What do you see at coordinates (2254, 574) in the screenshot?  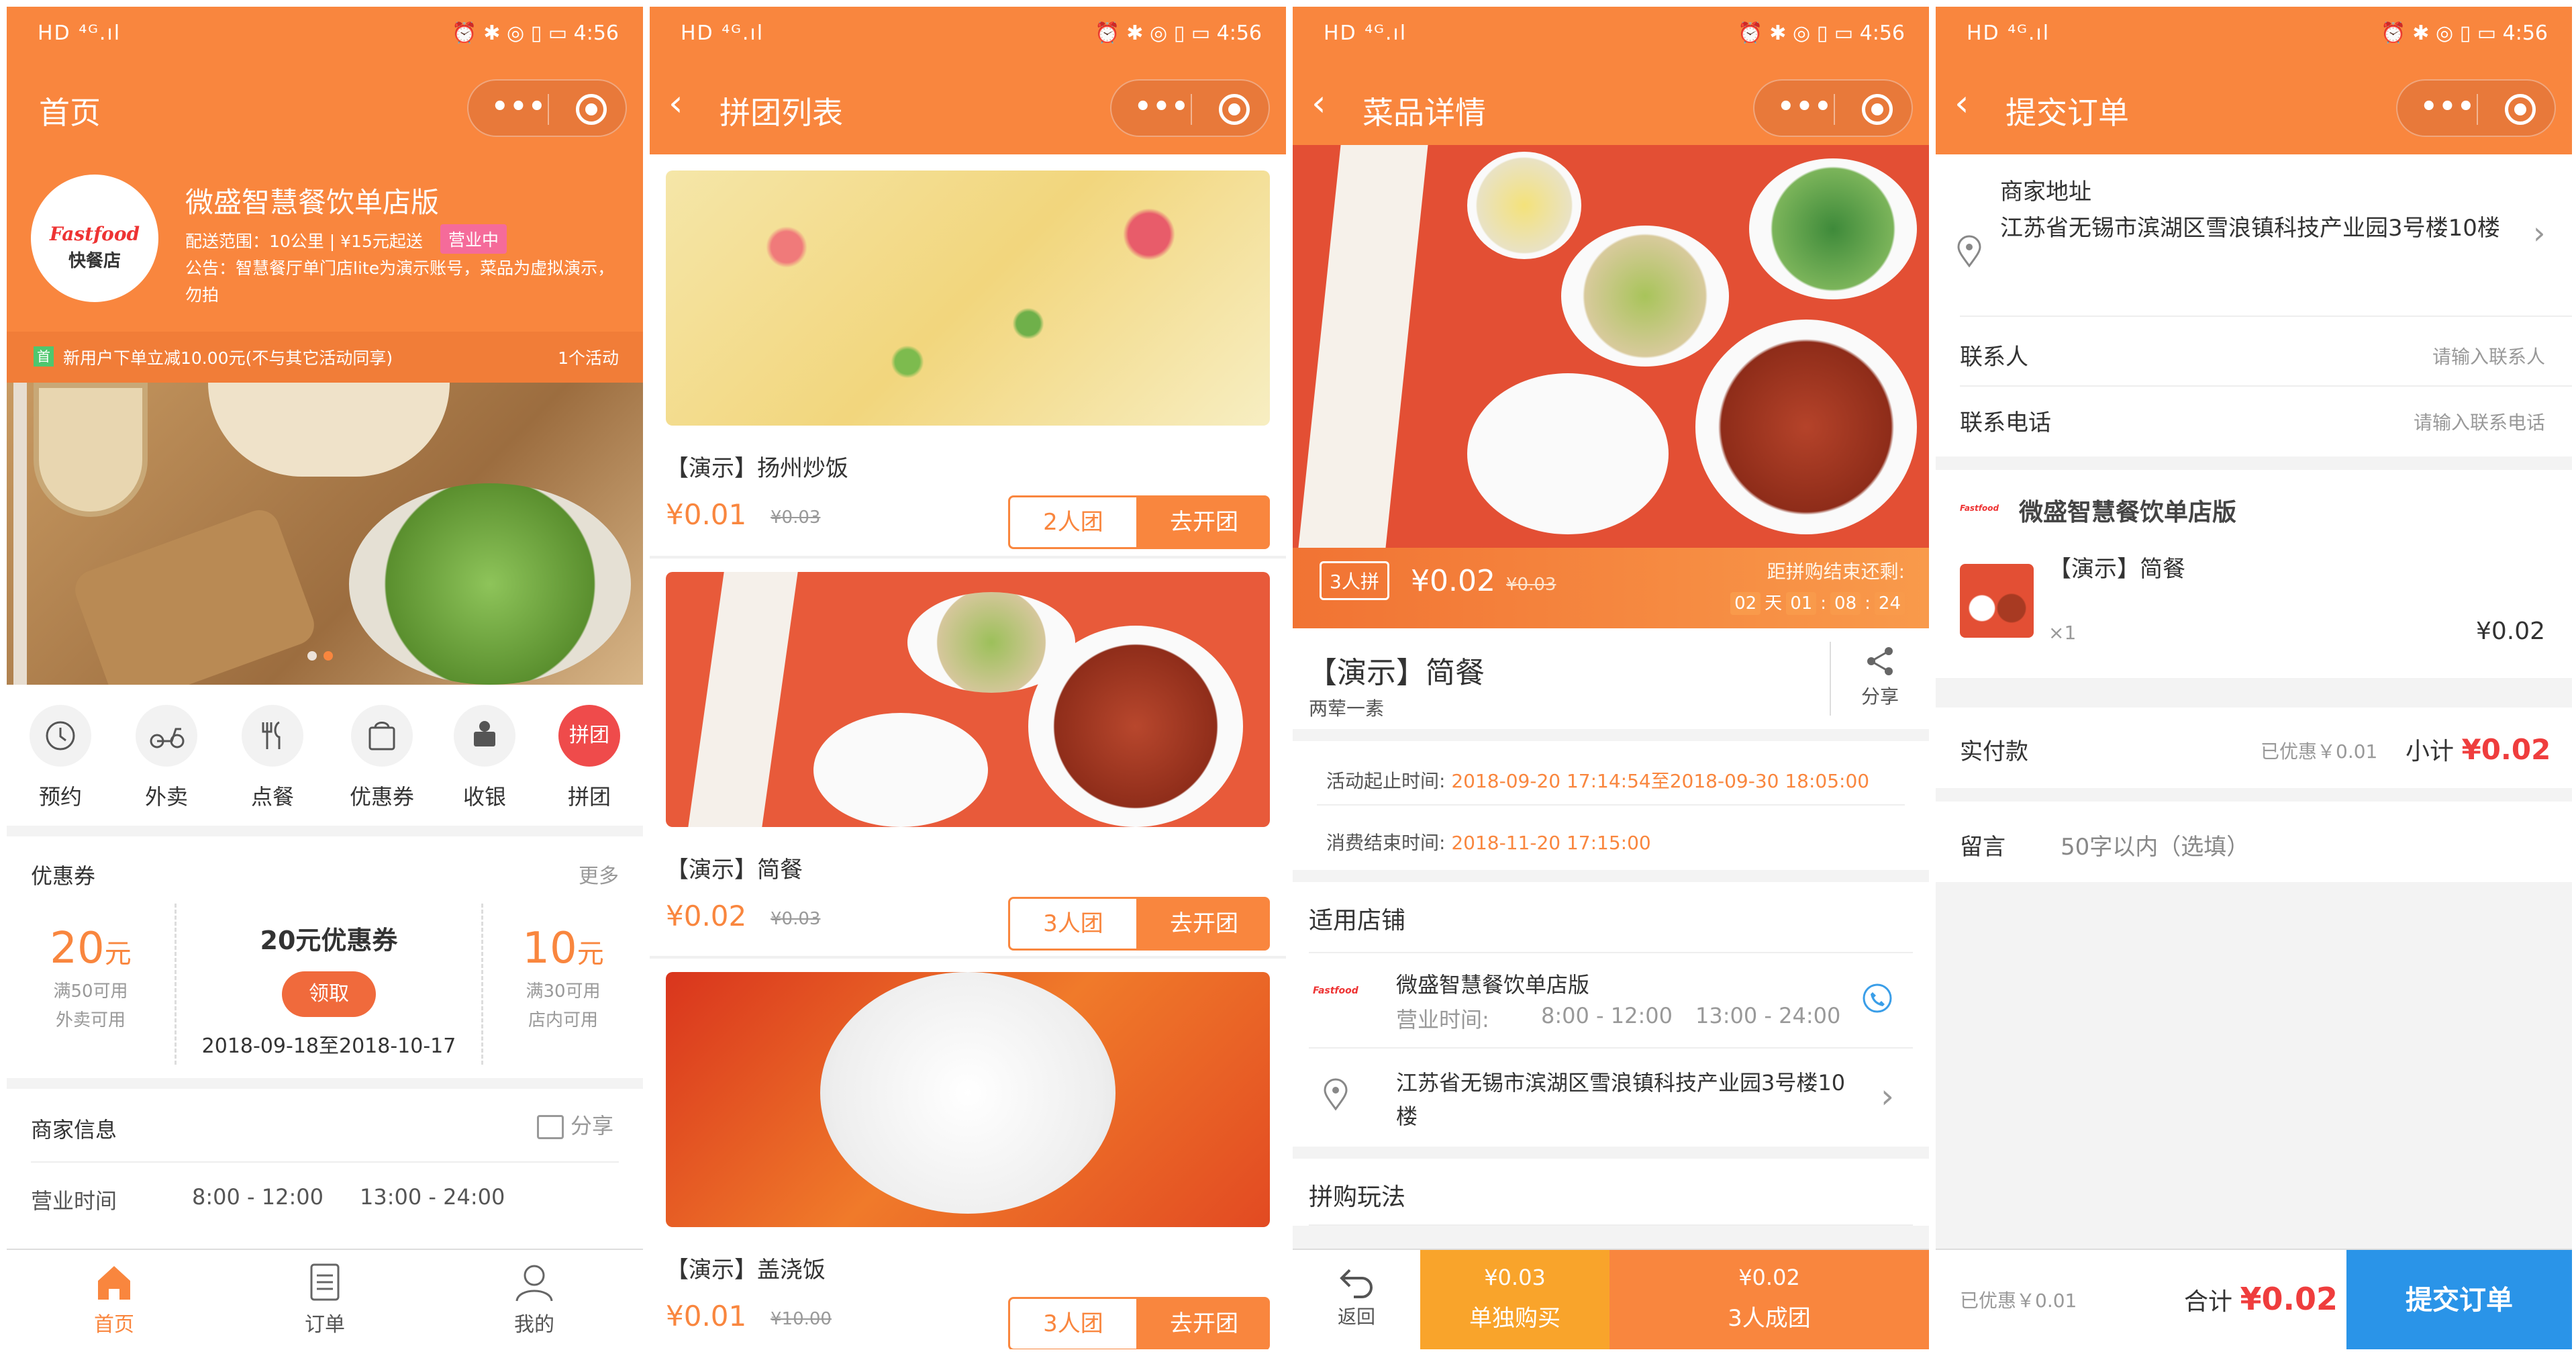 I see `order-items: Fastfood 微盛智慧餐饮单店版 【演示】简餐 ×1 ¥0.02` at bounding box center [2254, 574].